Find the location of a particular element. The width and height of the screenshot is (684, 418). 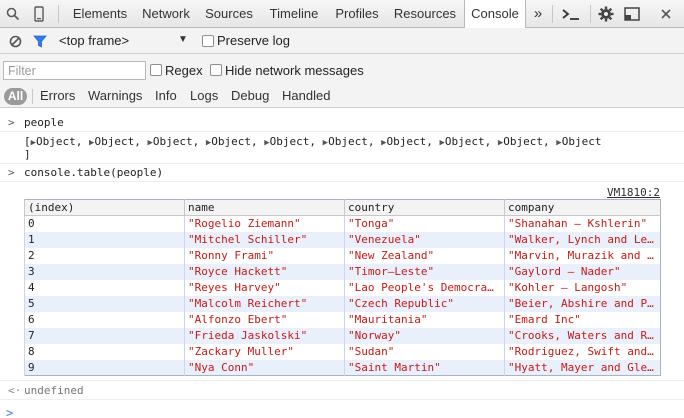

filter-input is located at coordinates (74, 70).